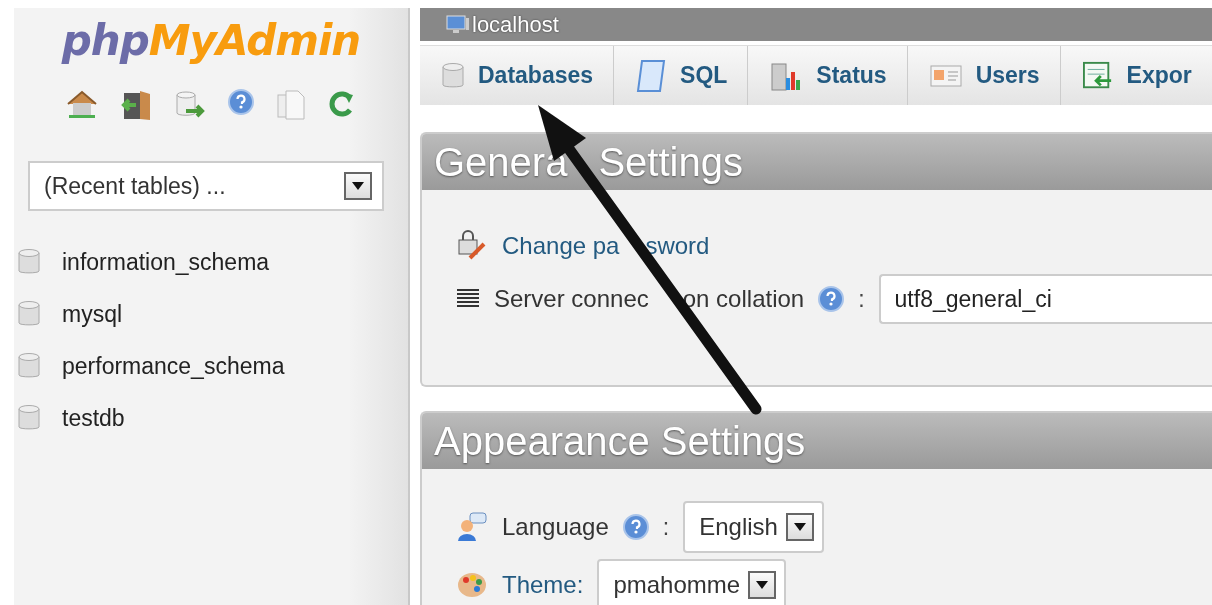 The image size is (1212, 605). I want to click on change-password-link: Change pa, so click(561, 246).